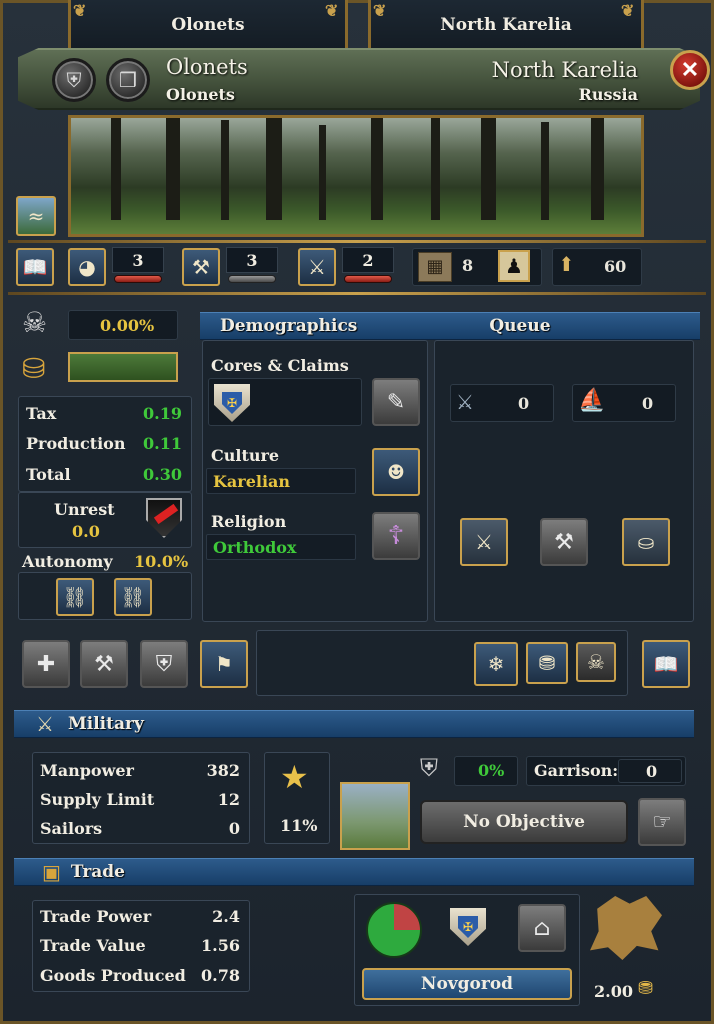 Image resolution: width=714 pixels, height=1024 pixels. What do you see at coordinates (354, 724) in the screenshot?
I see `military-ribbon: ⚔ Military` at bounding box center [354, 724].